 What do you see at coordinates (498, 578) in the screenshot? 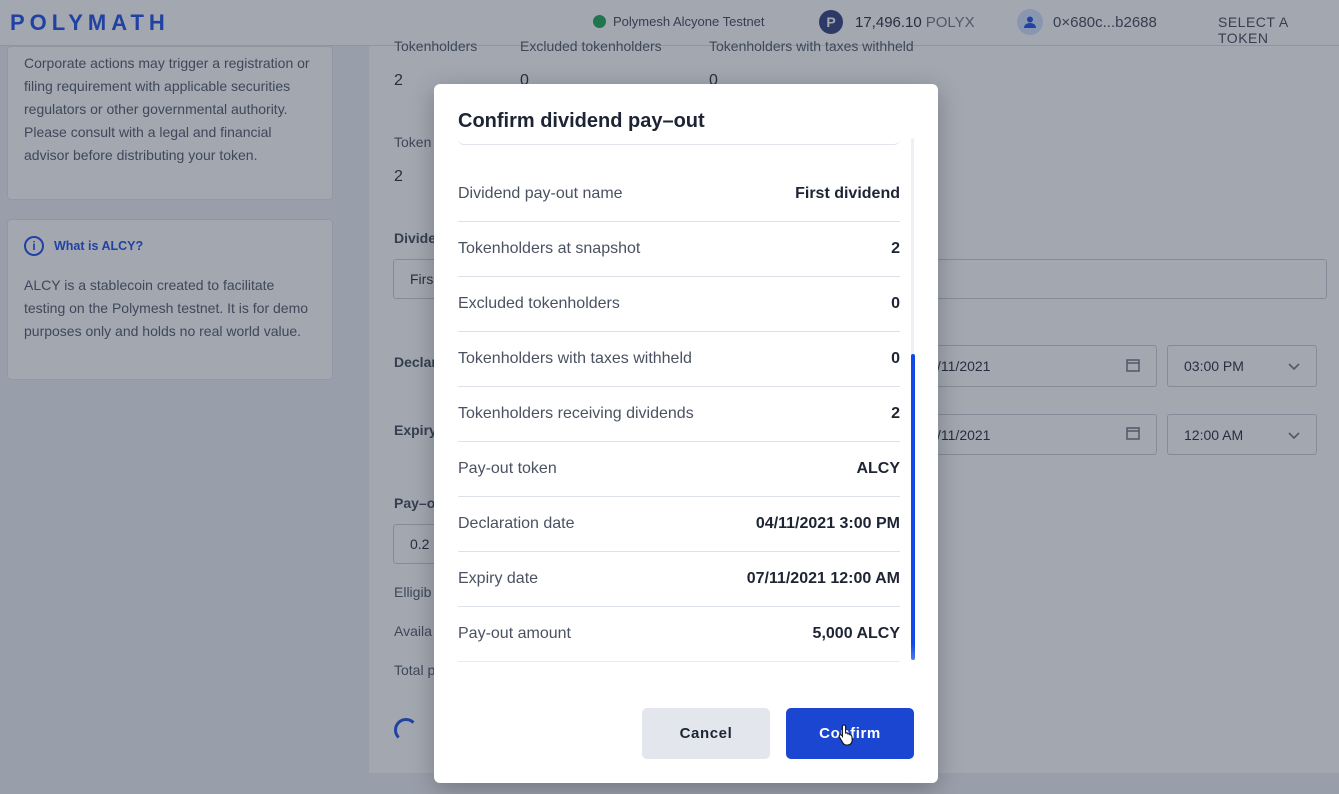
I see `summary-label: Expiry date` at bounding box center [498, 578].